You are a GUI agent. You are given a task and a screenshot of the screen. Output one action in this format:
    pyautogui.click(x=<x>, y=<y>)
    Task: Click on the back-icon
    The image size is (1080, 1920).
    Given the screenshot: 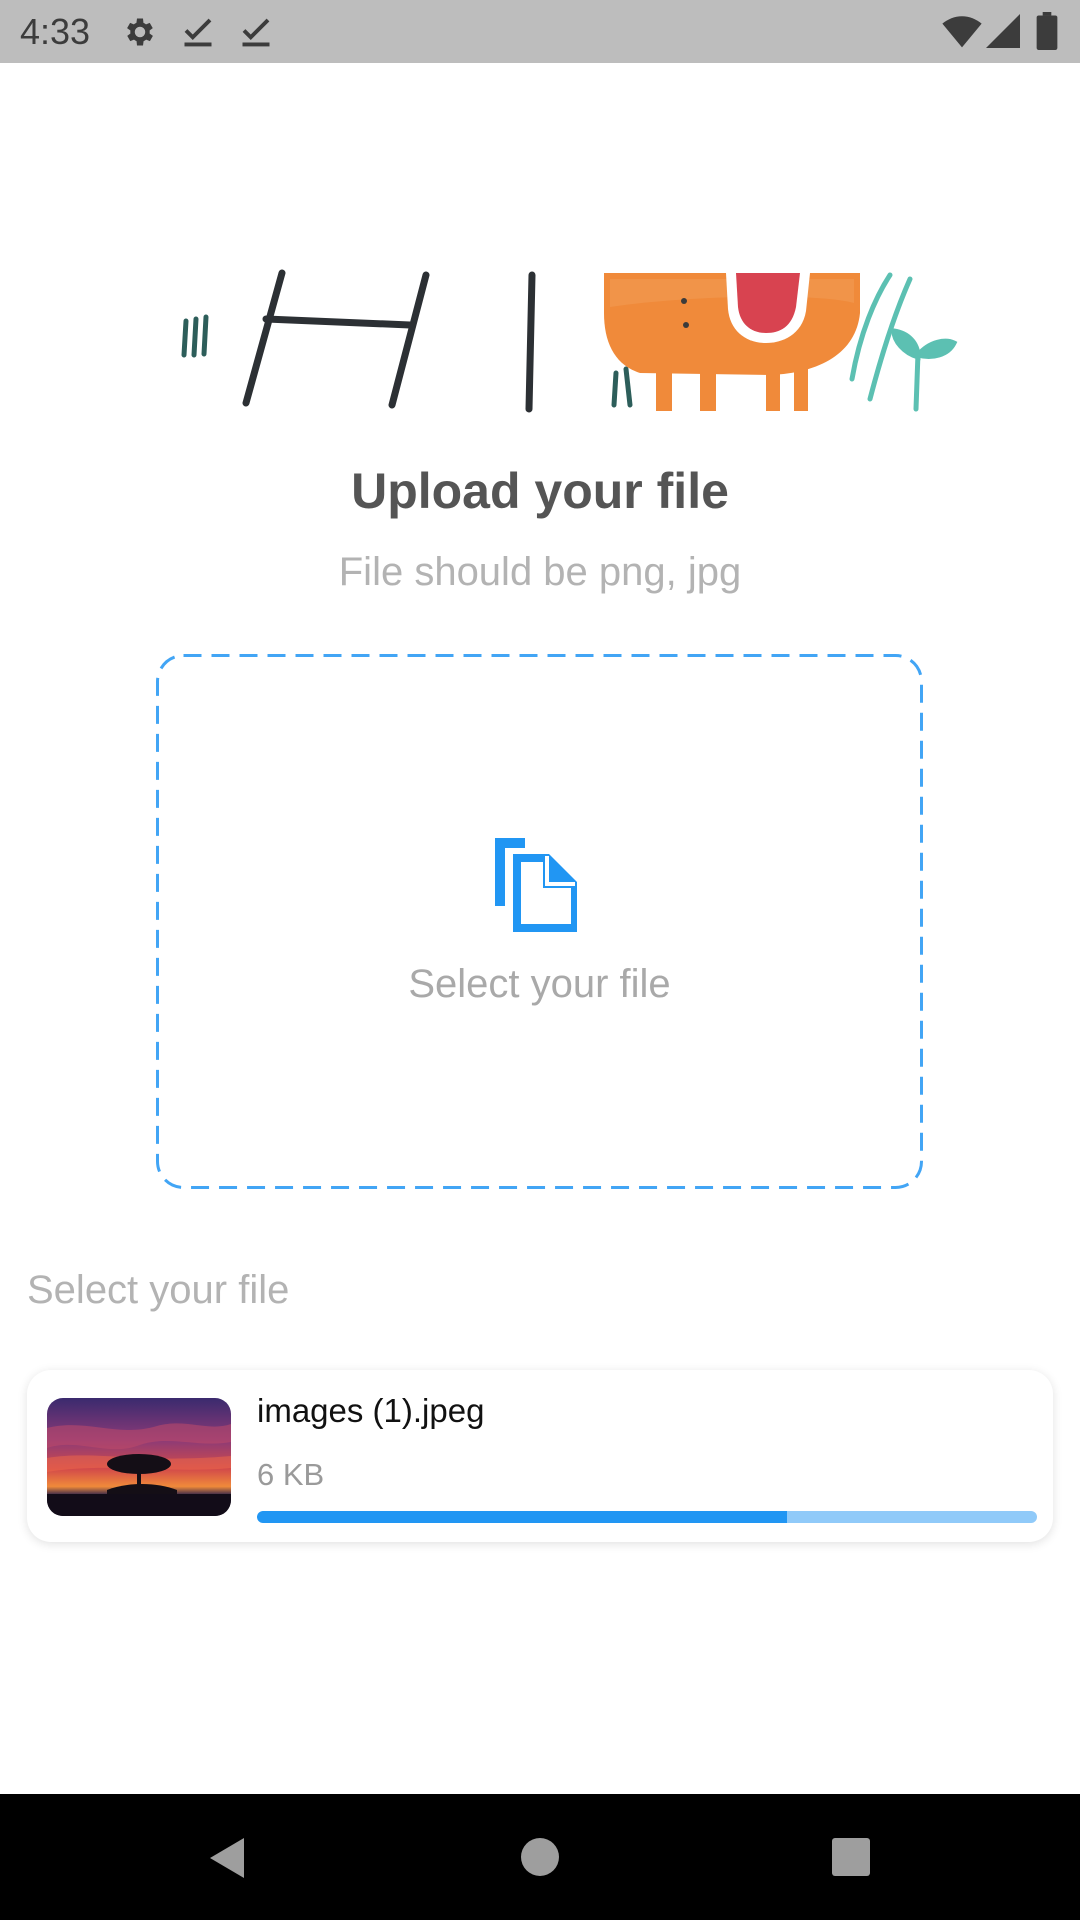 What is the action you would take?
    pyautogui.click(x=227, y=1858)
    